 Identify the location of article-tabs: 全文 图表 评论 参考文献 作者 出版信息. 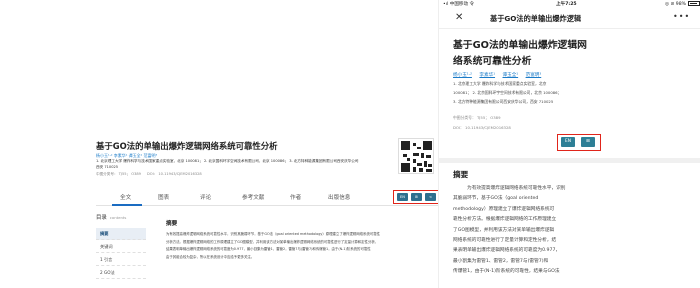
(267, 197).